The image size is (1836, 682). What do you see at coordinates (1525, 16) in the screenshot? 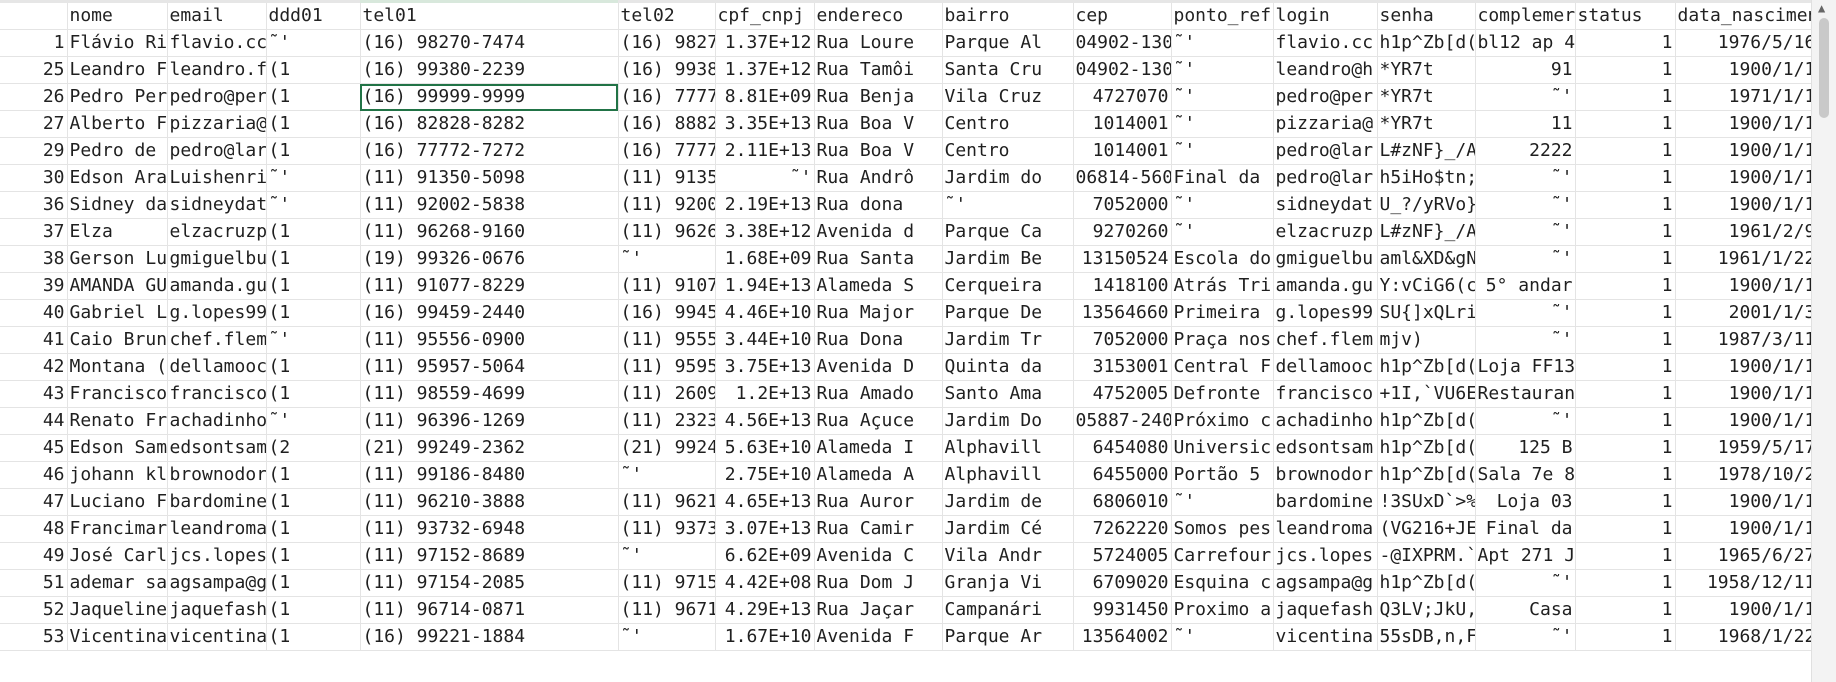
I see `column-header-complemer: complemer` at bounding box center [1525, 16].